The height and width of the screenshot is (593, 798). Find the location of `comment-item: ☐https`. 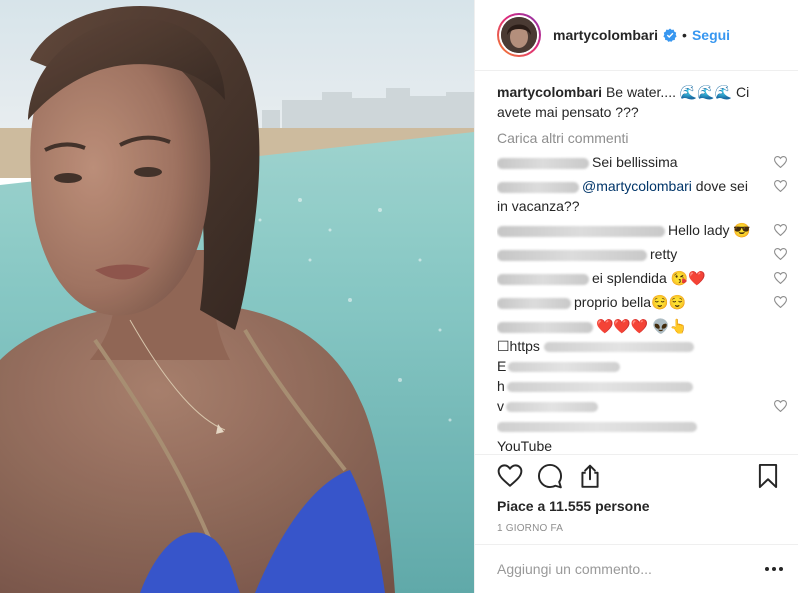

comment-item: ☐https is located at coordinates (645, 346).